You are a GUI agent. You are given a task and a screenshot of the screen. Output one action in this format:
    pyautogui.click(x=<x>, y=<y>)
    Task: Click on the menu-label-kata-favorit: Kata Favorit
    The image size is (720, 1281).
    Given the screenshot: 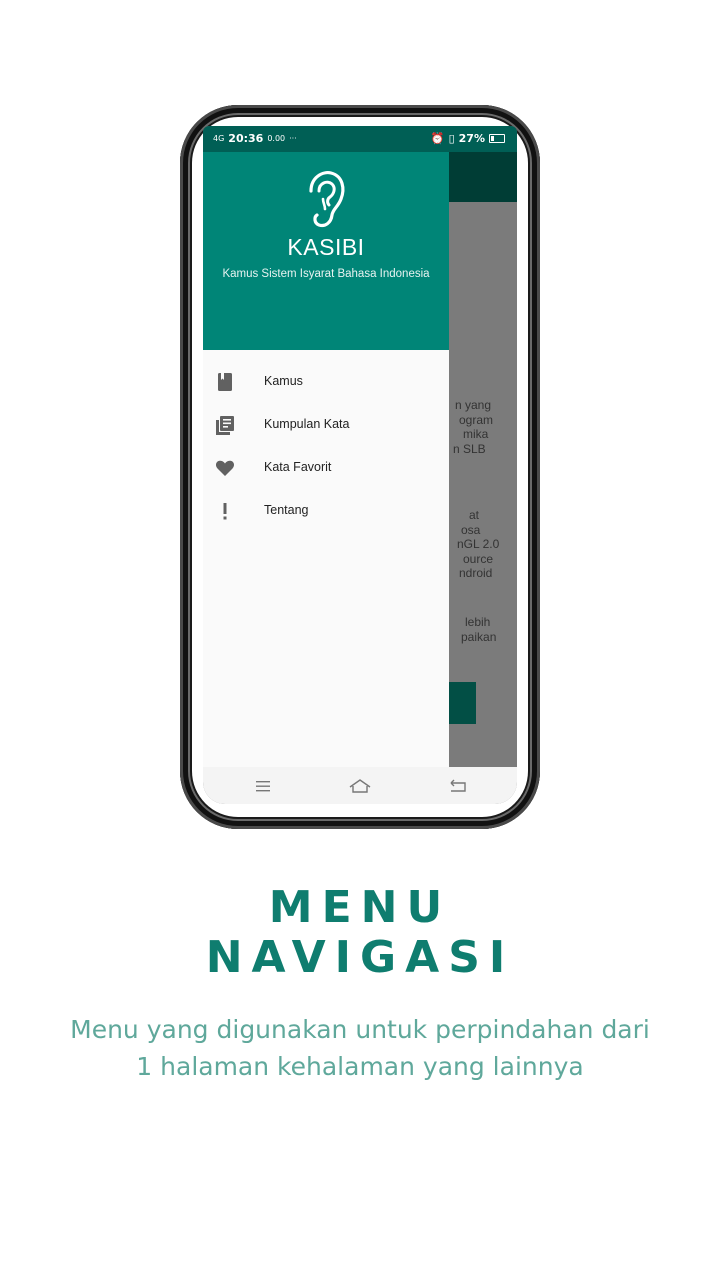 What is the action you would take?
    pyautogui.click(x=298, y=467)
    